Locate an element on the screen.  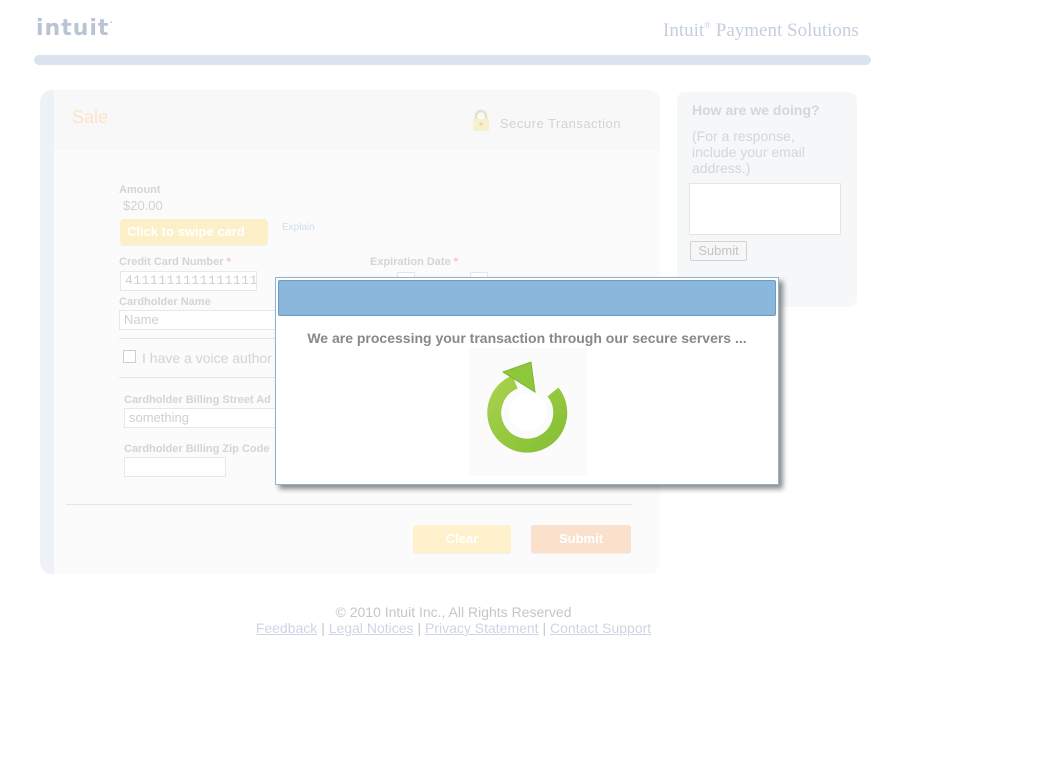
dialog-title-bar is located at coordinates (527, 298).